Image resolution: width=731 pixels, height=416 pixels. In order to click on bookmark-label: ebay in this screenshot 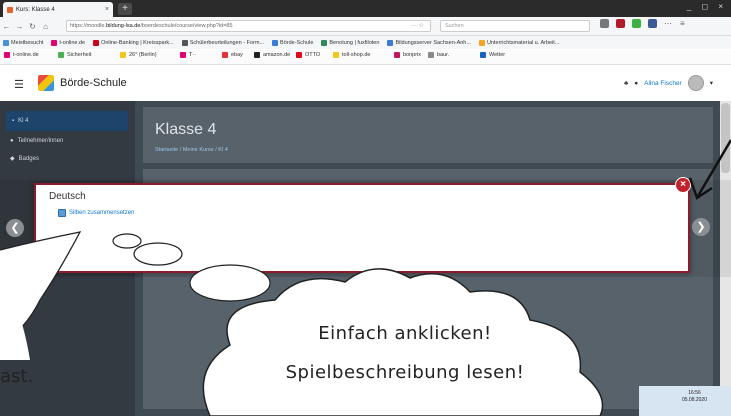, I will do `click(237, 55)`.